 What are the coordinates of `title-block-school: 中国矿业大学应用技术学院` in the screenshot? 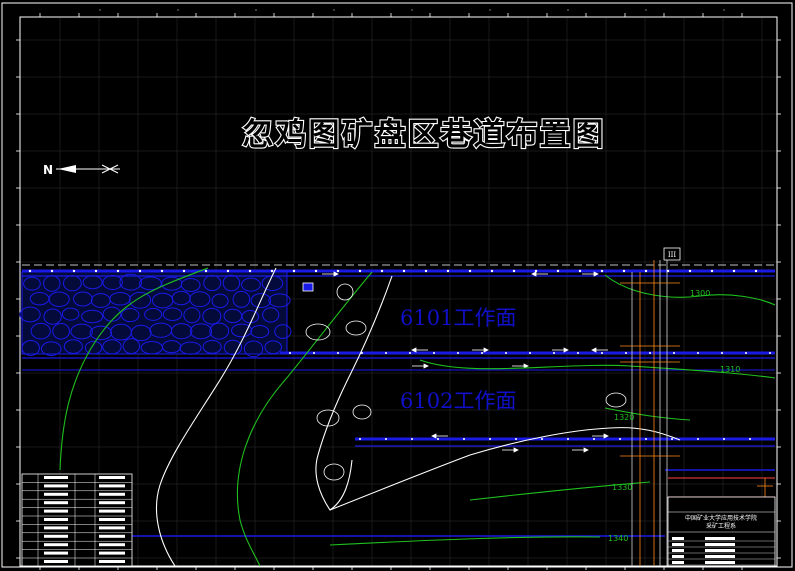 It's located at (721, 518).